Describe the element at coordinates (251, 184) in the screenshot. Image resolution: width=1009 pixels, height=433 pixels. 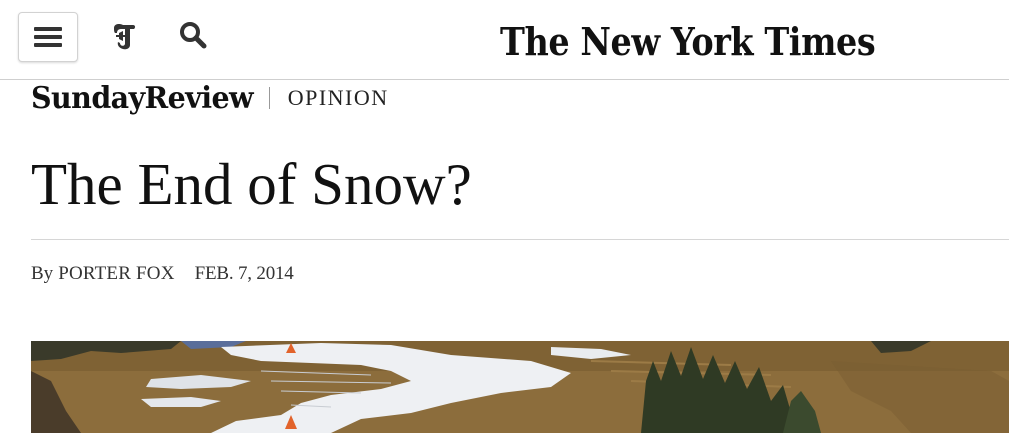
I see `article-headline: The End of Snow?` at that location.